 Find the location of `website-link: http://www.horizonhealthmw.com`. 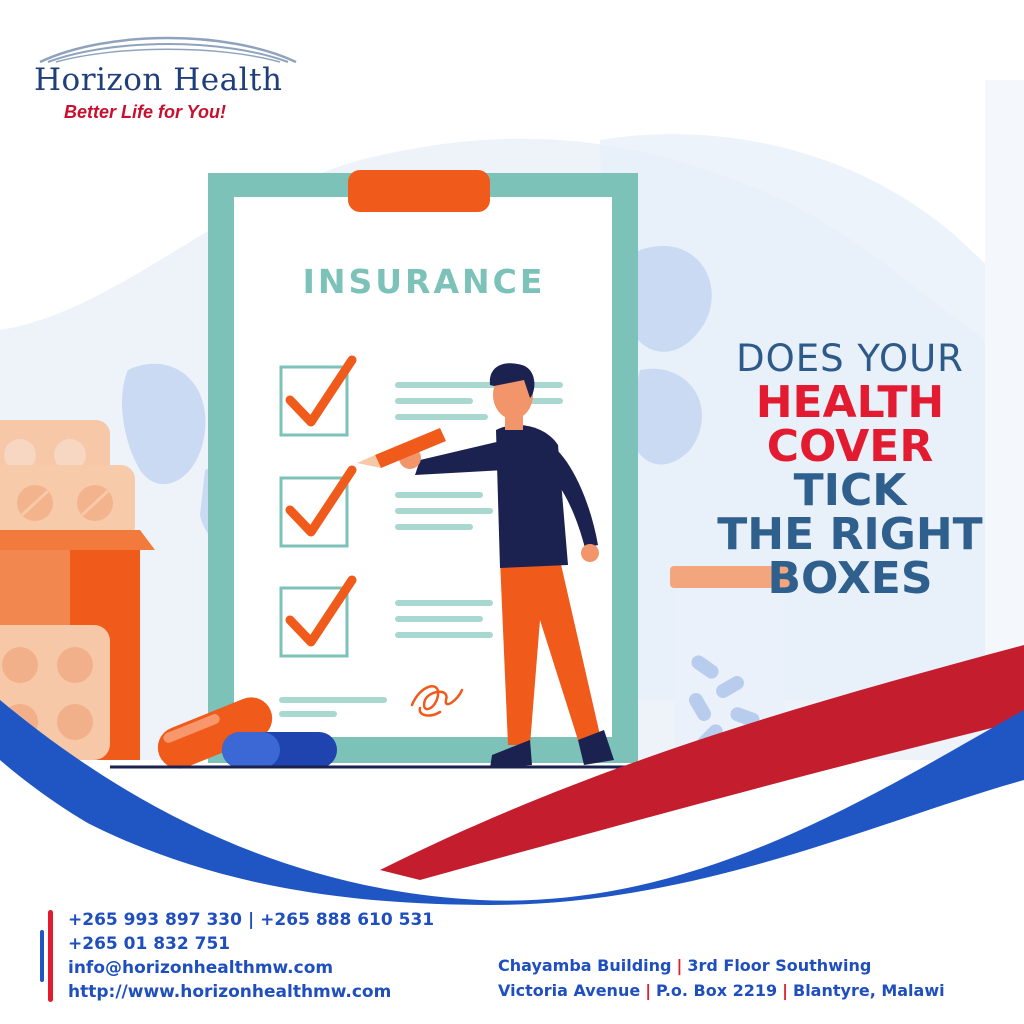

website-link: http://www.horizonhealthmw.com is located at coordinates (251, 992).